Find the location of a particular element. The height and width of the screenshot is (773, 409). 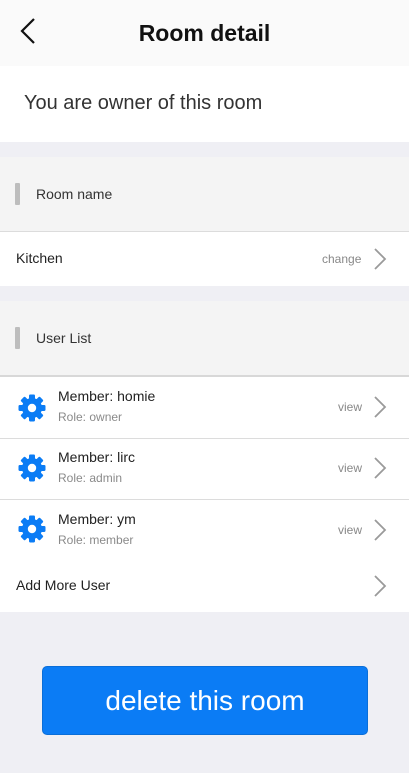

room-name-row: Kitchen change is located at coordinates (204, 259).